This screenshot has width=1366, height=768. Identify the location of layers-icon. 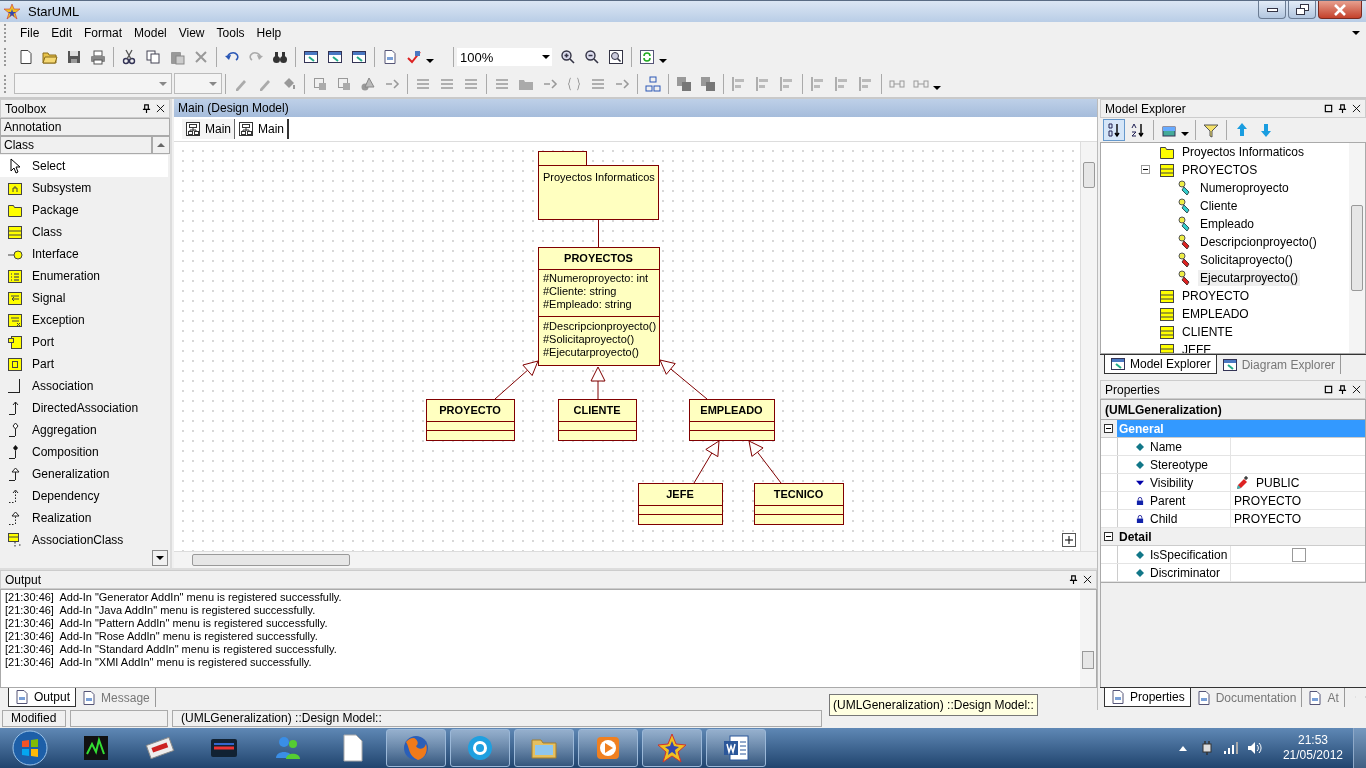
(684, 83).